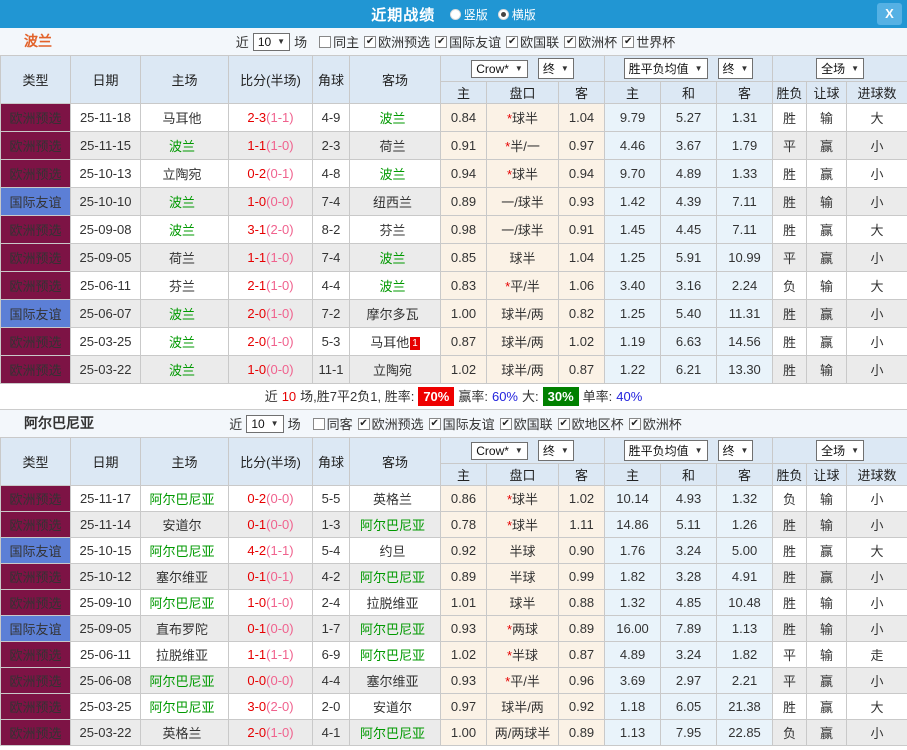  What do you see at coordinates (633, 680) in the screenshot?
I see `cell-avg-home: 3.69` at bounding box center [633, 680].